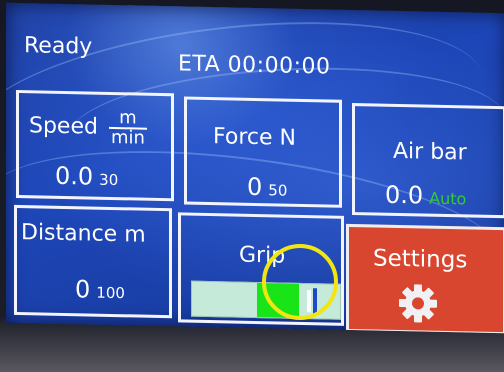 The image size is (504, 372). What do you see at coordinates (255, 187) in the screenshot?
I see `force-value: 0` at bounding box center [255, 187].